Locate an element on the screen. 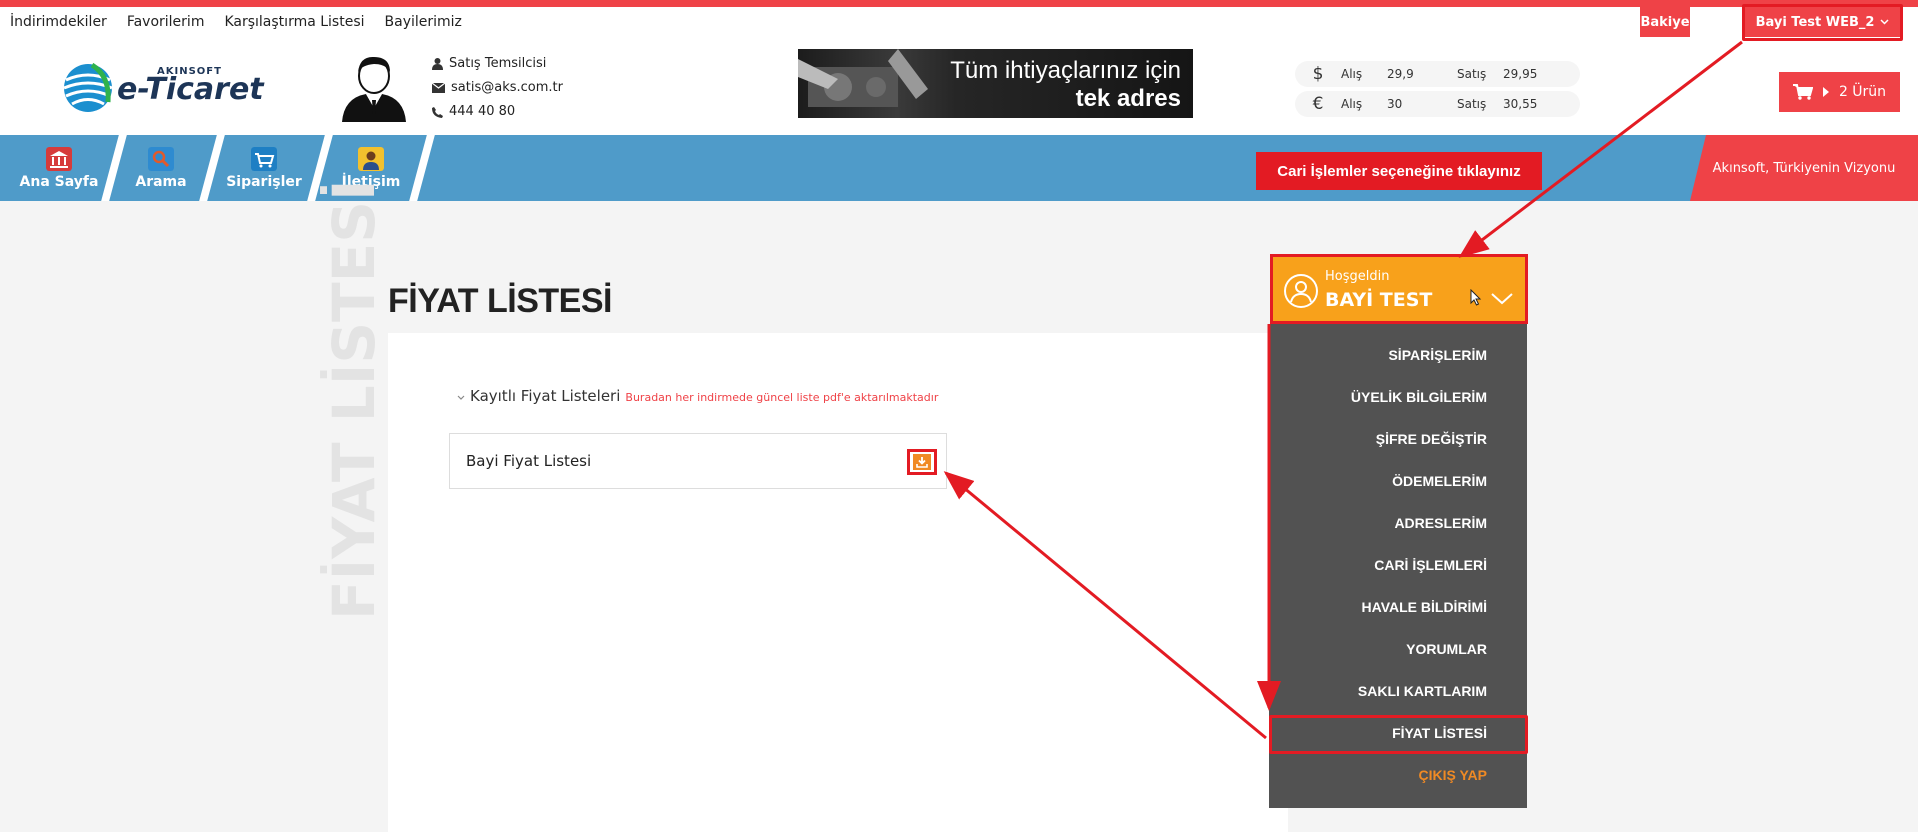 The width and height of the screenshot is (1918, 832). menu-item-change-password: ŞİFRE DEĞİŞTİR is located at coordinates (1431, 439).